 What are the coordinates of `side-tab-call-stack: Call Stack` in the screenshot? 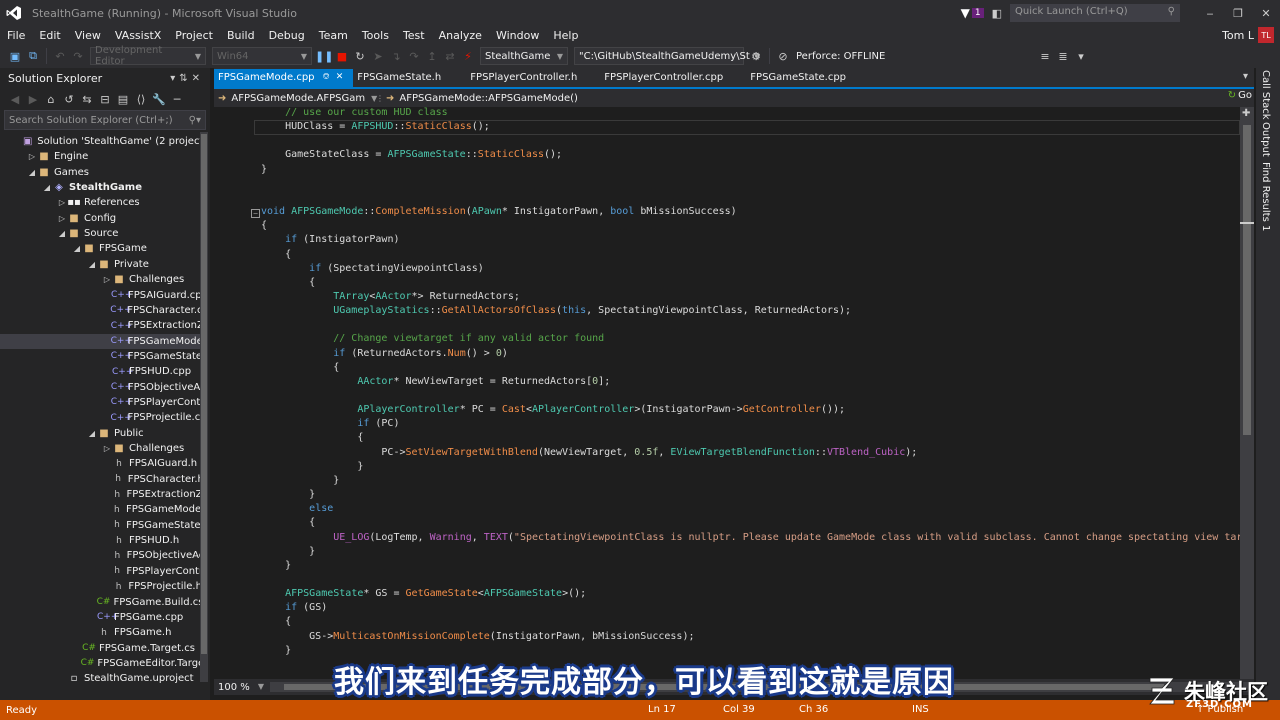 It's located at (1265, 95).